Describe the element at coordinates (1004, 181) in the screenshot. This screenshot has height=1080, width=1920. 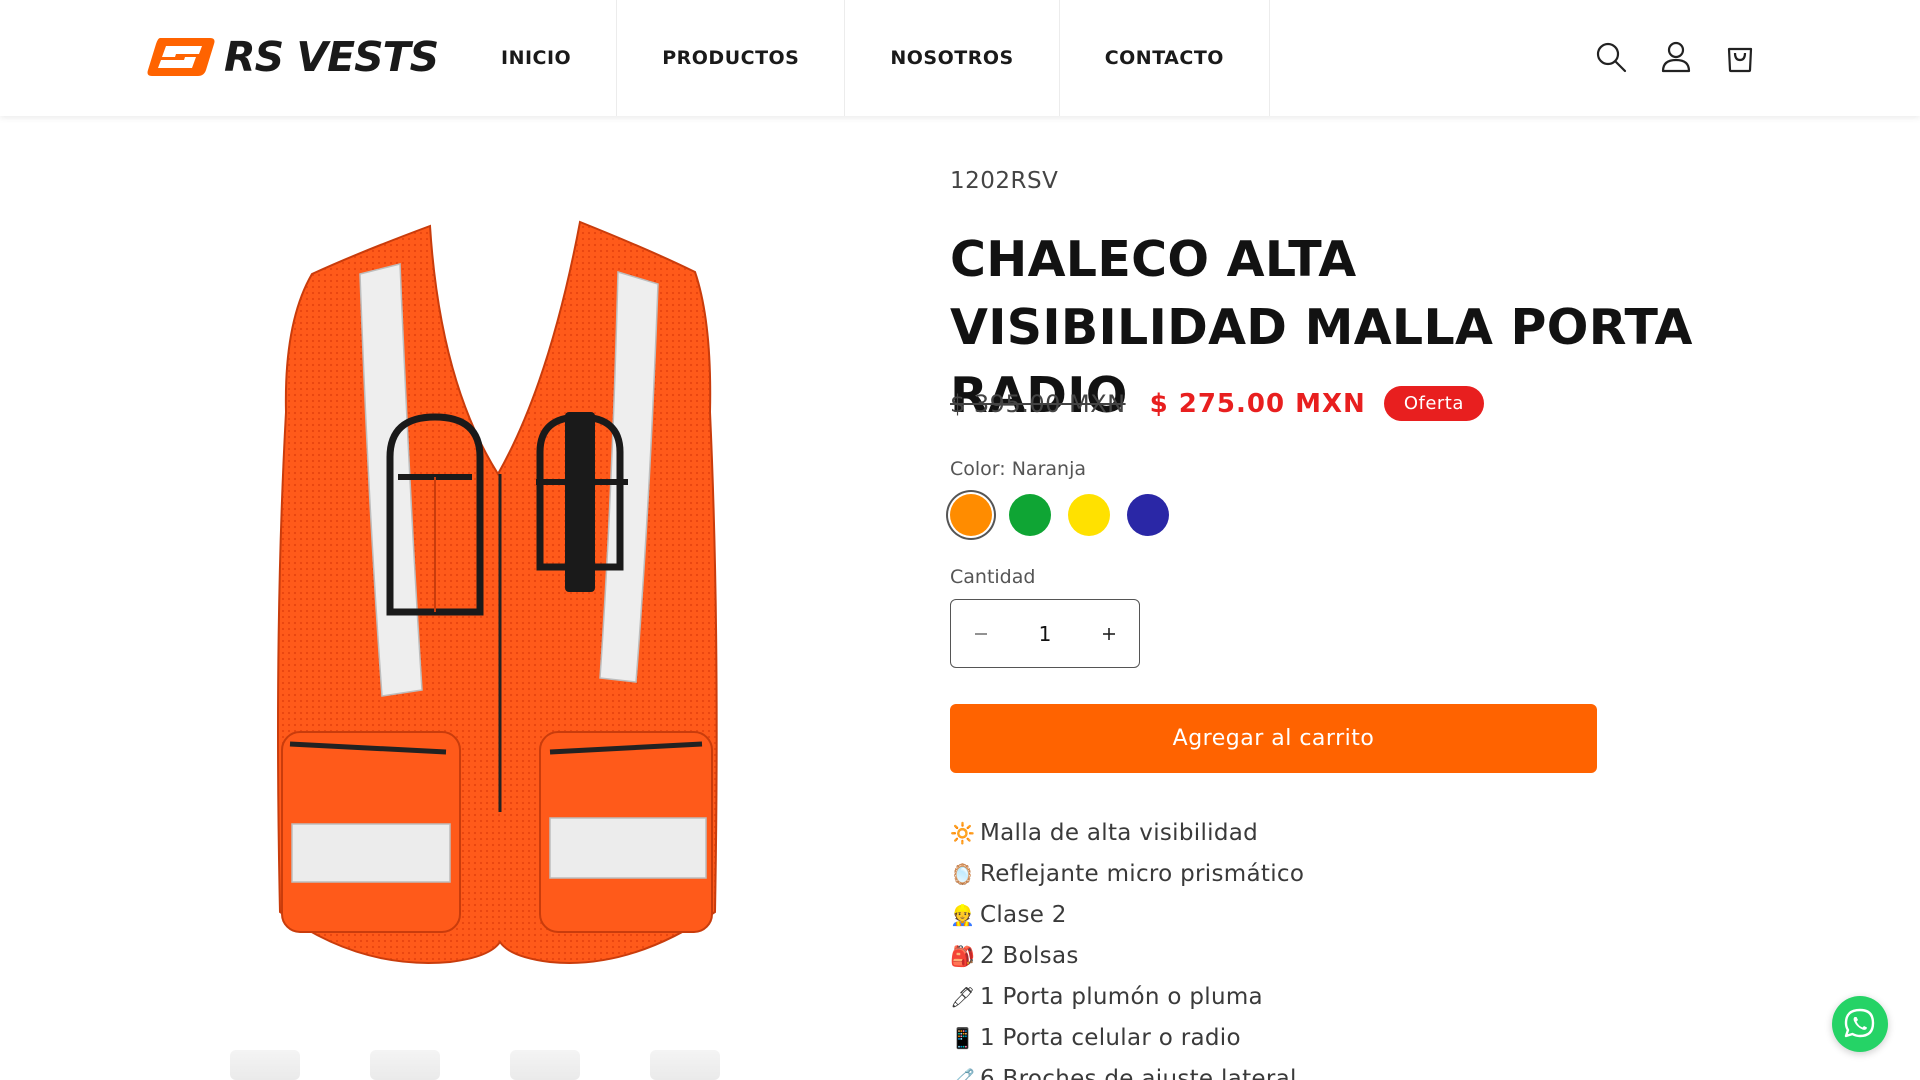
I see `product-sku: 1202RSV` at that location.